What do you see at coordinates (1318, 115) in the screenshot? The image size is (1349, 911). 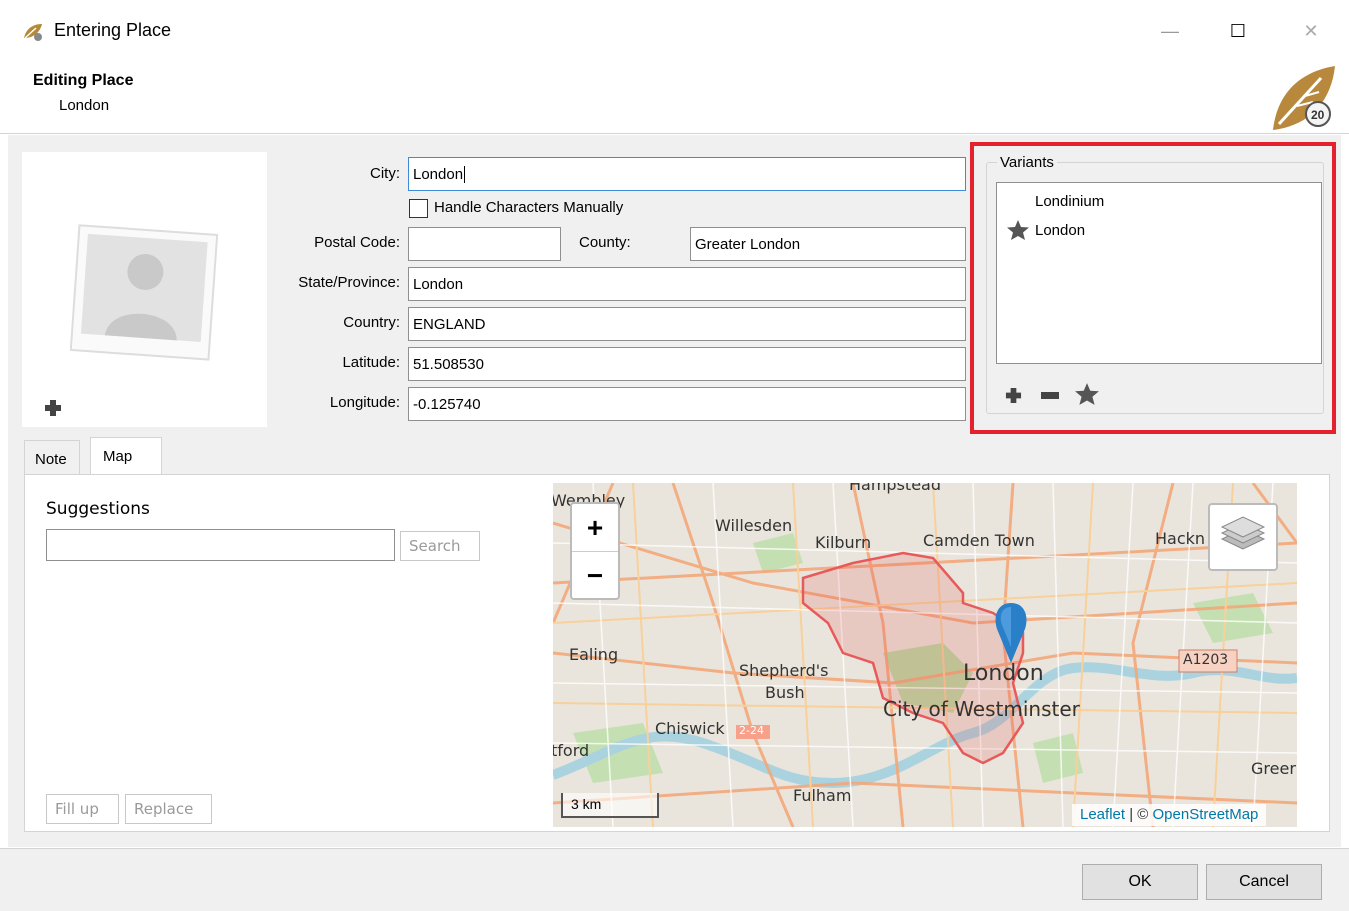 I see `svg-text: 20` at bounding box center [1318, 115].